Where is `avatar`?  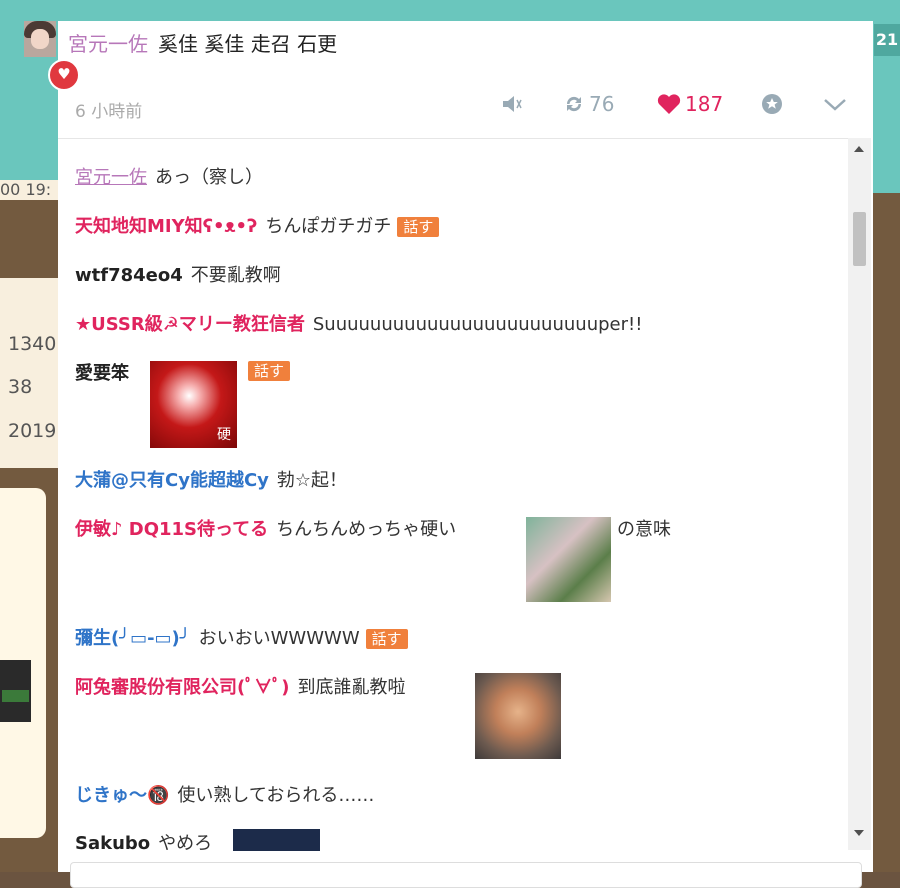
avatar is located at coordinates (40, 39).